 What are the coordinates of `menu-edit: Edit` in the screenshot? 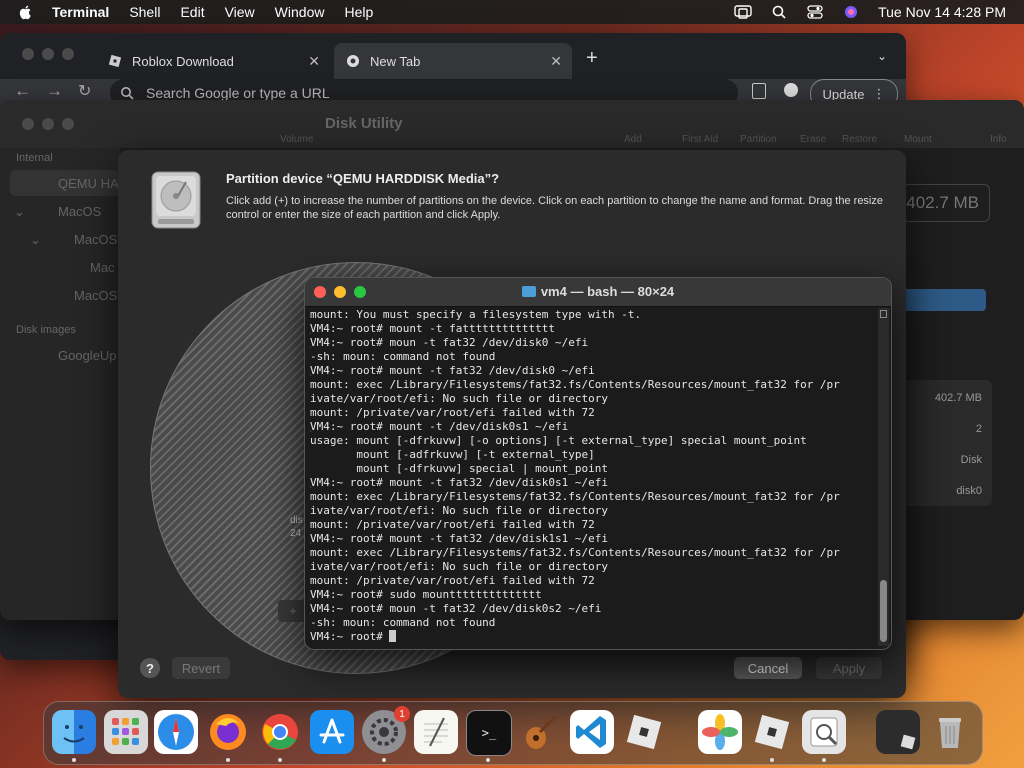 It's located at (192, 12).